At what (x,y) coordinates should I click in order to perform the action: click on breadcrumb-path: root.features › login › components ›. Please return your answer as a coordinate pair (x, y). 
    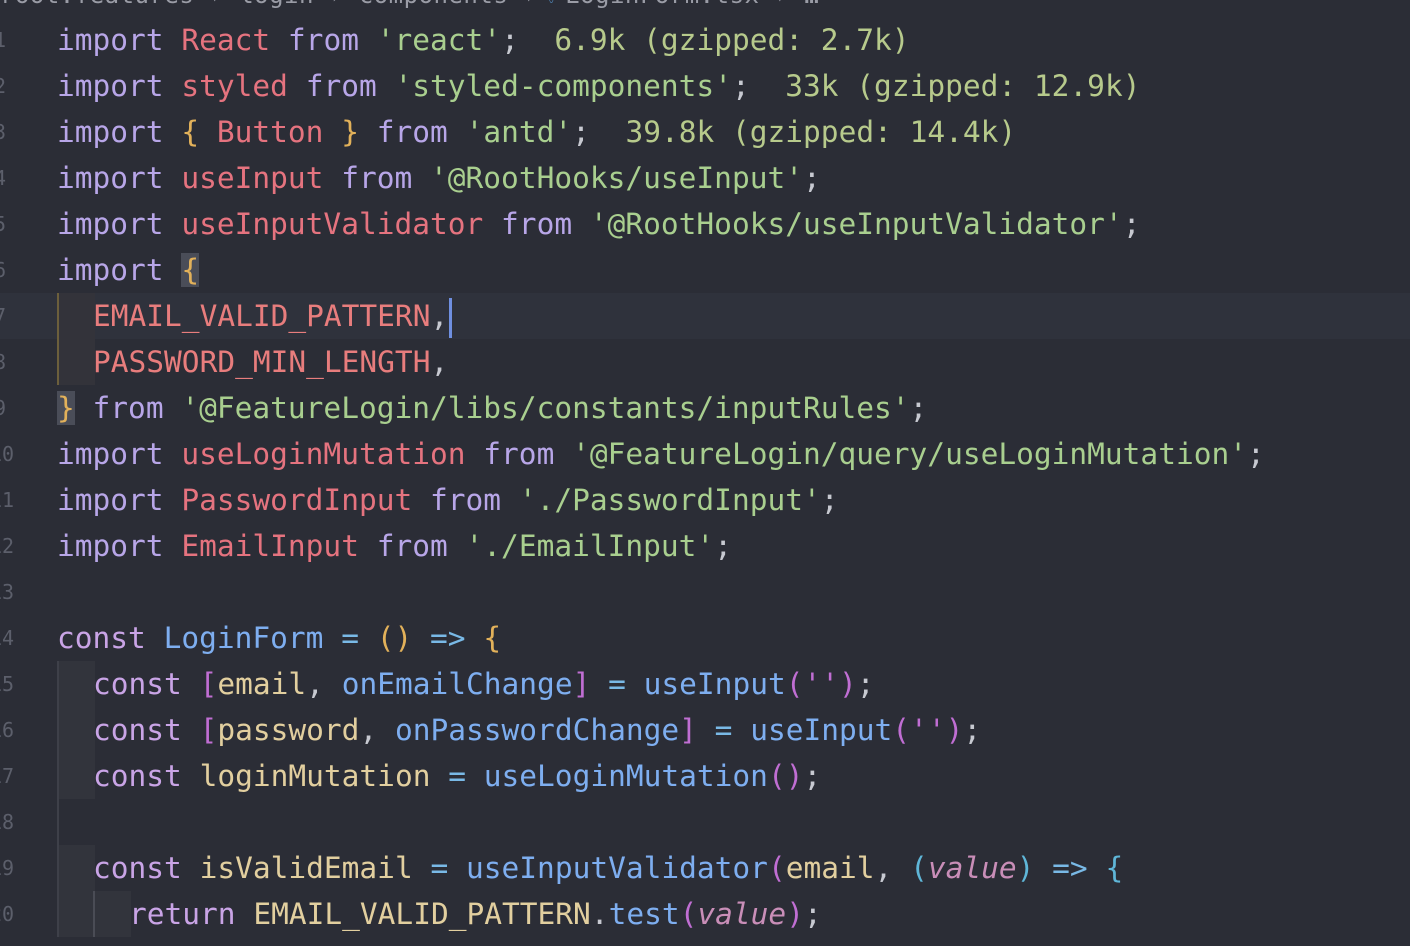
    Looking at the image, I should click on (269, 4).